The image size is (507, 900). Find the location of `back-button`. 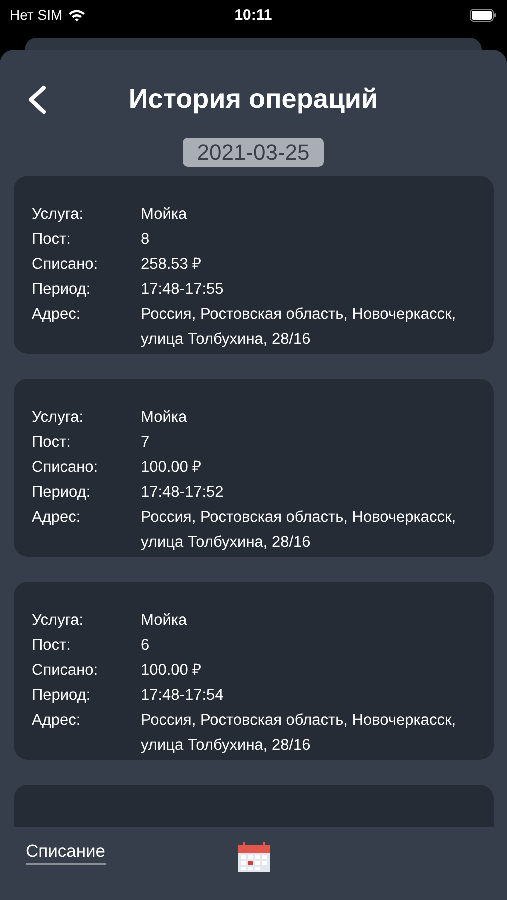

back-button is located at coordinates (37, 100).